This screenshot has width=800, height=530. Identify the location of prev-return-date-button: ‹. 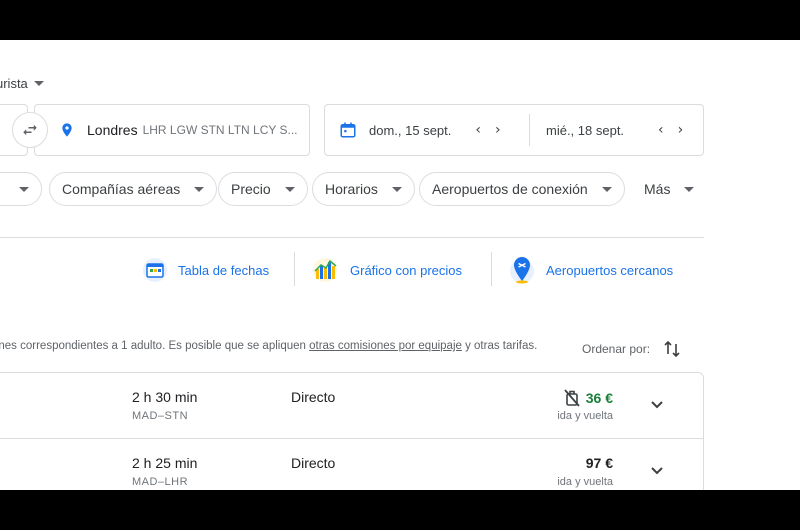
(661, 130).